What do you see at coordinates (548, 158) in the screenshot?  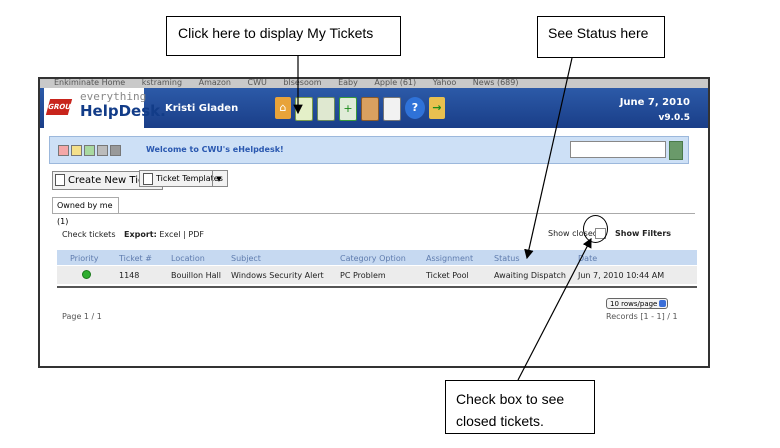 I see `arrow-to-status` at bounding box center [548, 158].